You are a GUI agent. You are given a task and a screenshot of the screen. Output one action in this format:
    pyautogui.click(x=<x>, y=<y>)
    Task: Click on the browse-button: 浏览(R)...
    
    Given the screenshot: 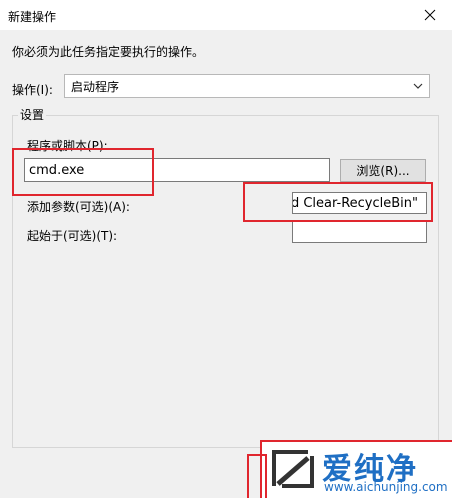 What is the action you would take?
    pyautogui.click(x=383, y=170)
    